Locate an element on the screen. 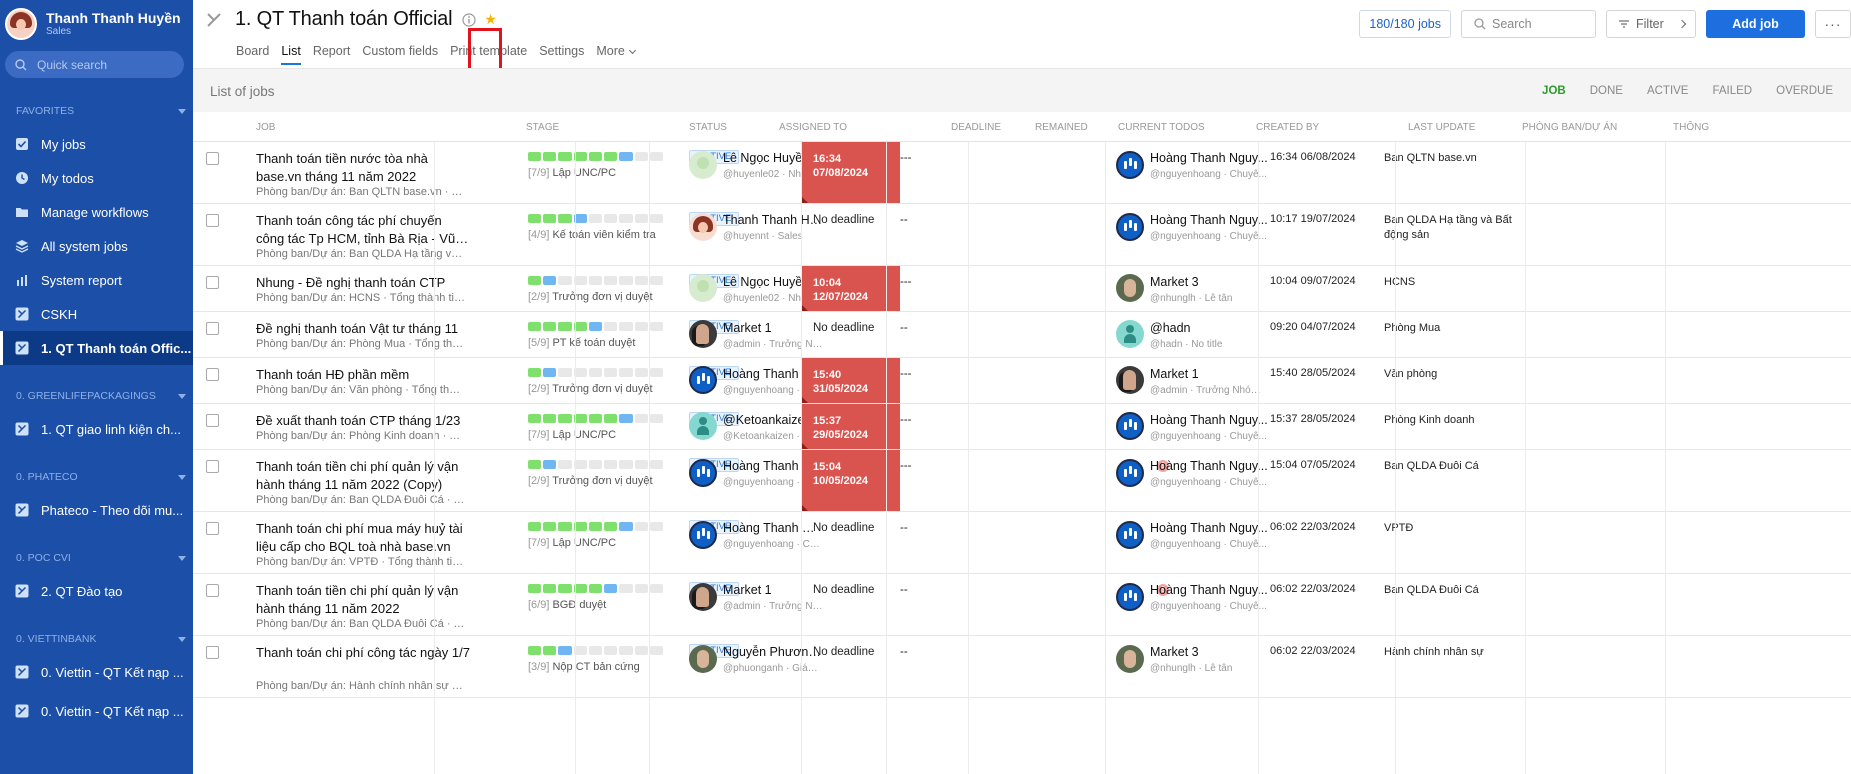 The width and height of the screenshot is (1851, 774). filter-tab-done: DONE is located at coordinates (1606, 91).